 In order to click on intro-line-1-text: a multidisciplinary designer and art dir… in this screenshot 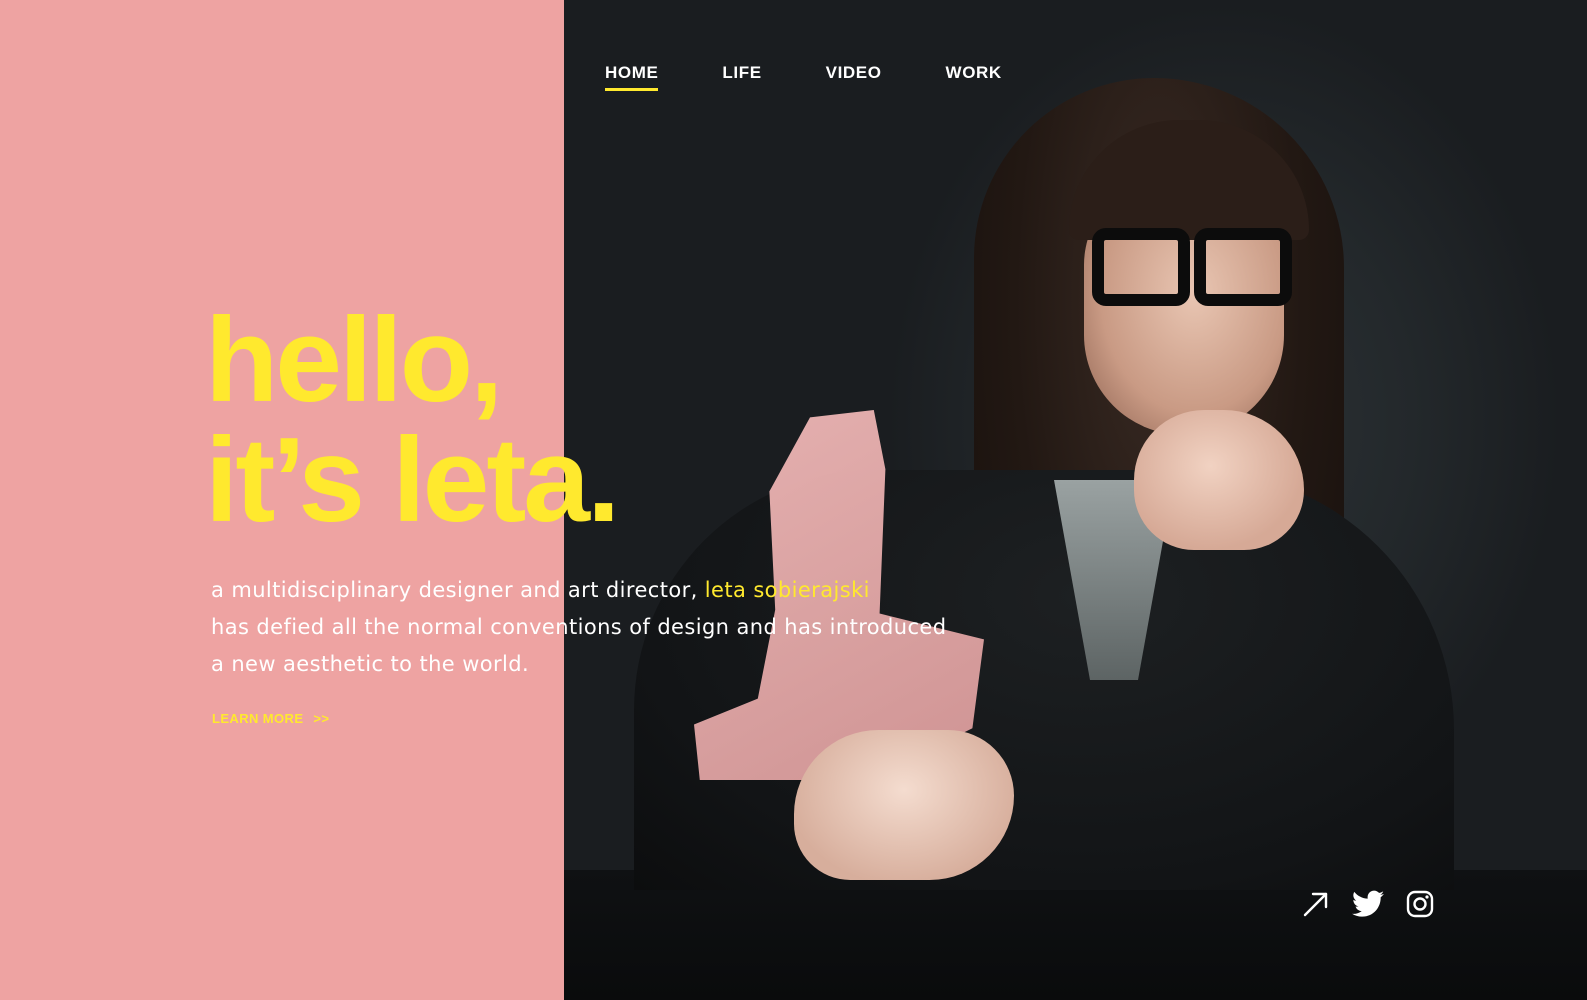, I will do `click(454, 590)`.